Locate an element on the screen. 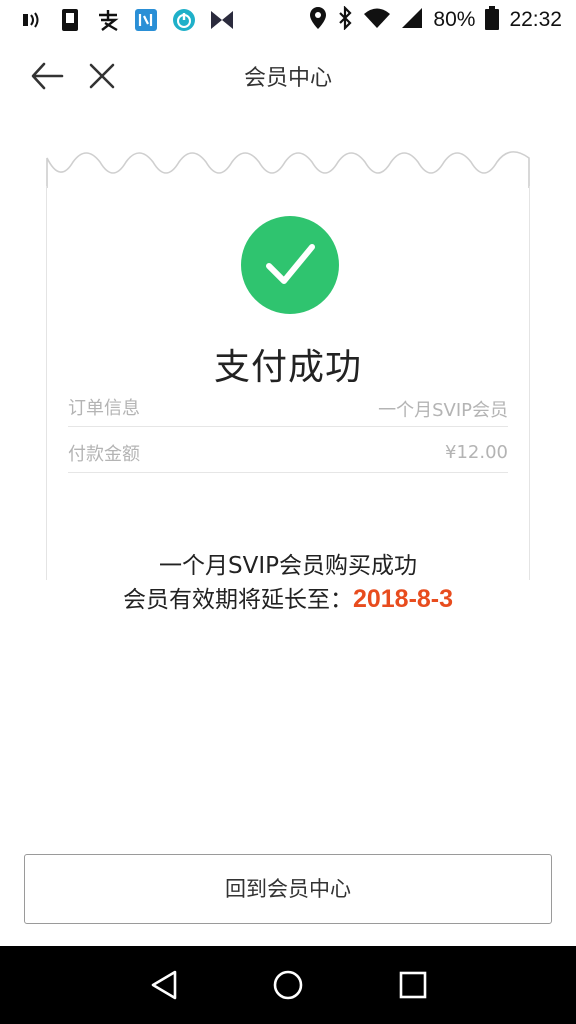 The width and height of the screenshot is (576, 1024). membership-expiry-message: 会员有效期将延长至：2018-8-3 is located at coordinates (288, 597).